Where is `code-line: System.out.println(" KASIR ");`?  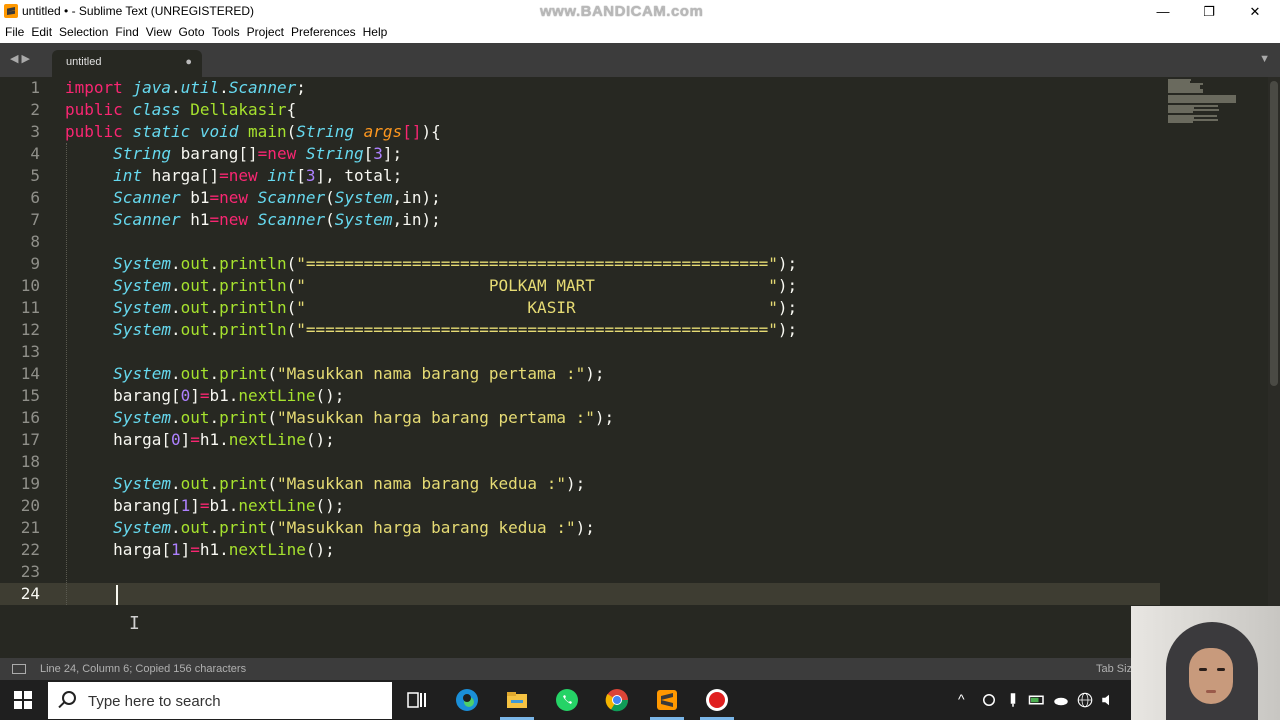
code-line: System.out.println(" KASIR "); is located at coordinates (431, 308).